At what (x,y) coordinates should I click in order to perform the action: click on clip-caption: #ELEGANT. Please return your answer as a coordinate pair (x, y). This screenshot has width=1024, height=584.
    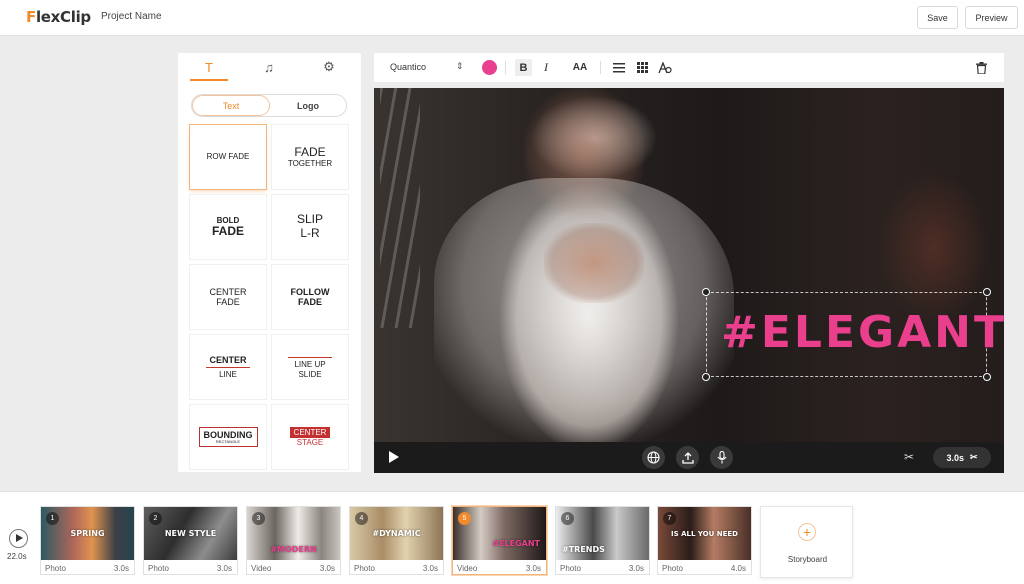
    Looking at the image, I should click on (516, 543).